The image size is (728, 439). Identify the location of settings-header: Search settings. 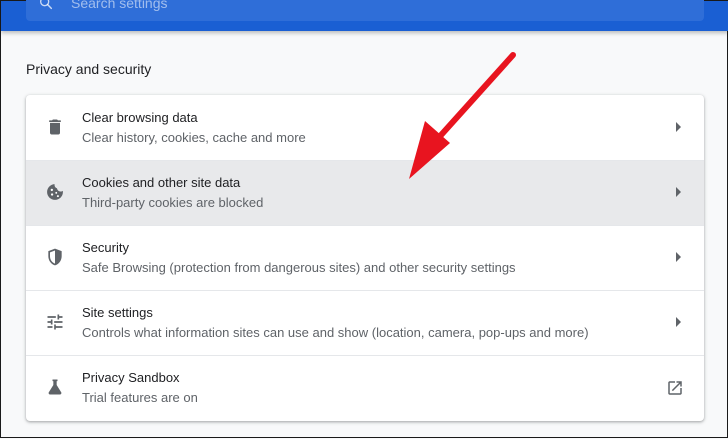
(364, 15).